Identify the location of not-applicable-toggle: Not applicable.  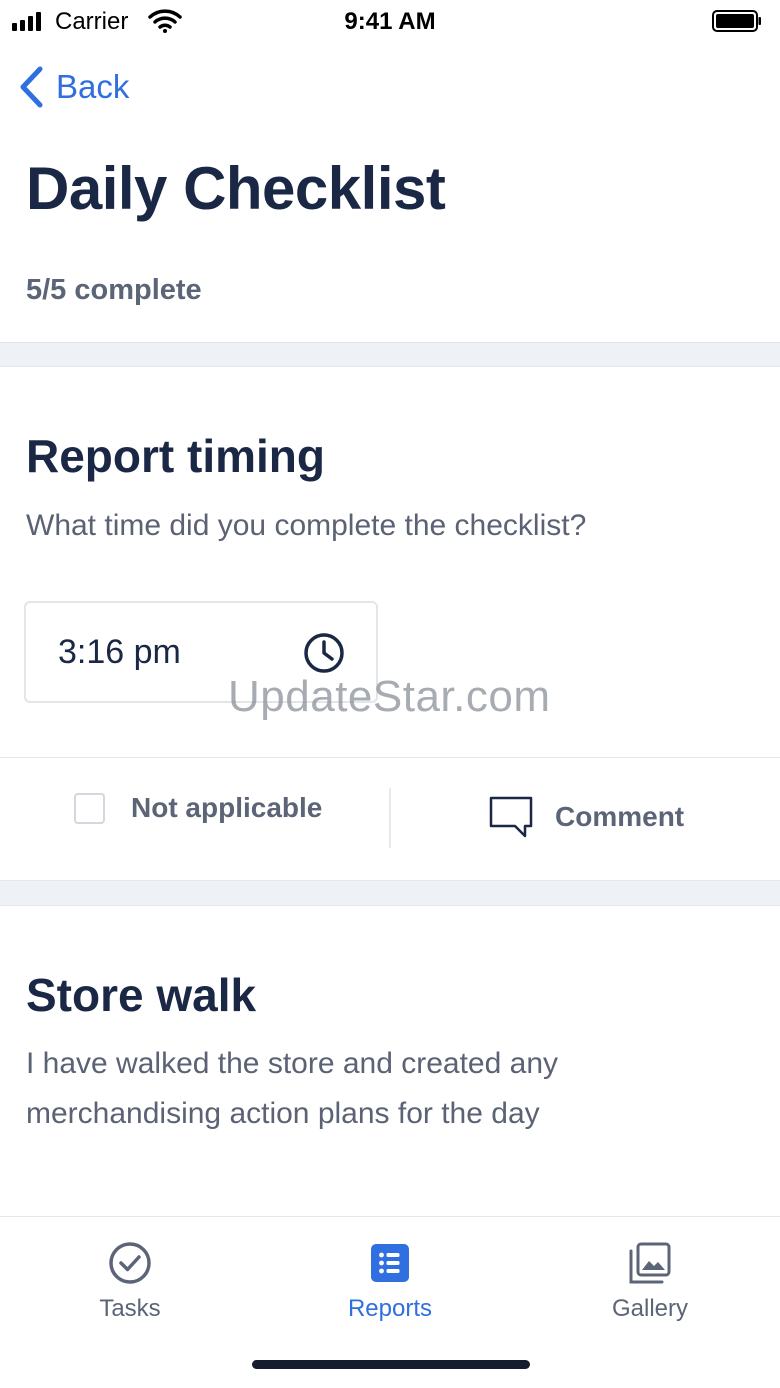
(198, 808).